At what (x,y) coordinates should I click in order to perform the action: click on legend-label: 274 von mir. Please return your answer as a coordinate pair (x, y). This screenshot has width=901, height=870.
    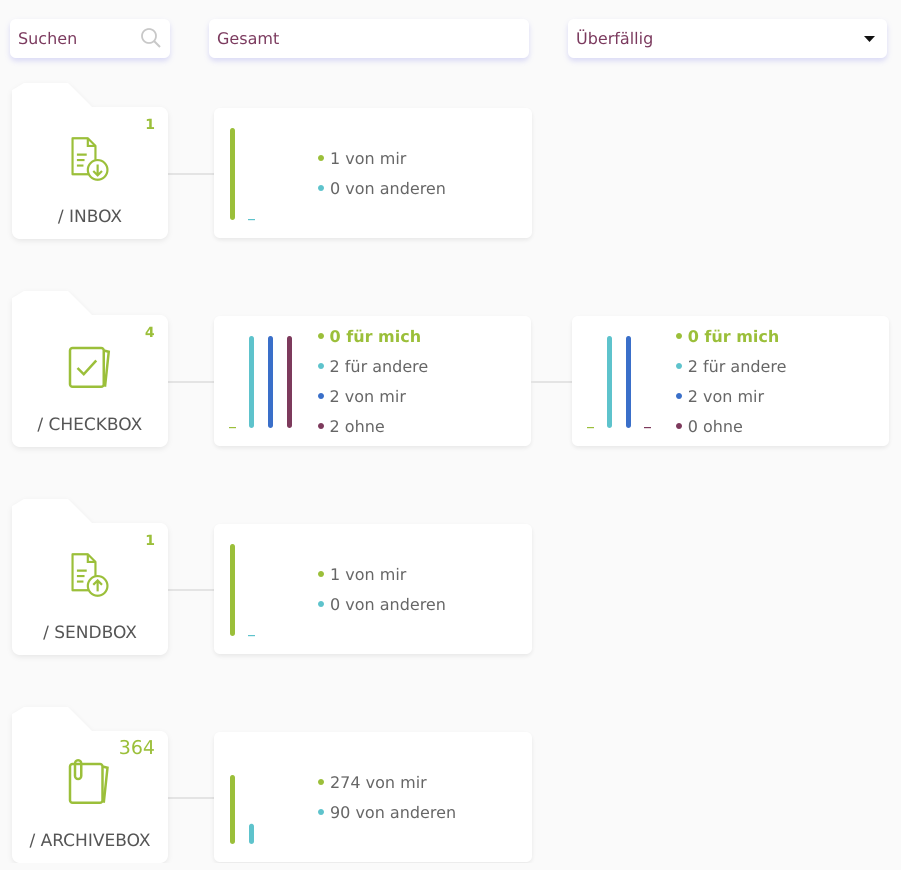
    Looking at the image, I should click on (378, 782).